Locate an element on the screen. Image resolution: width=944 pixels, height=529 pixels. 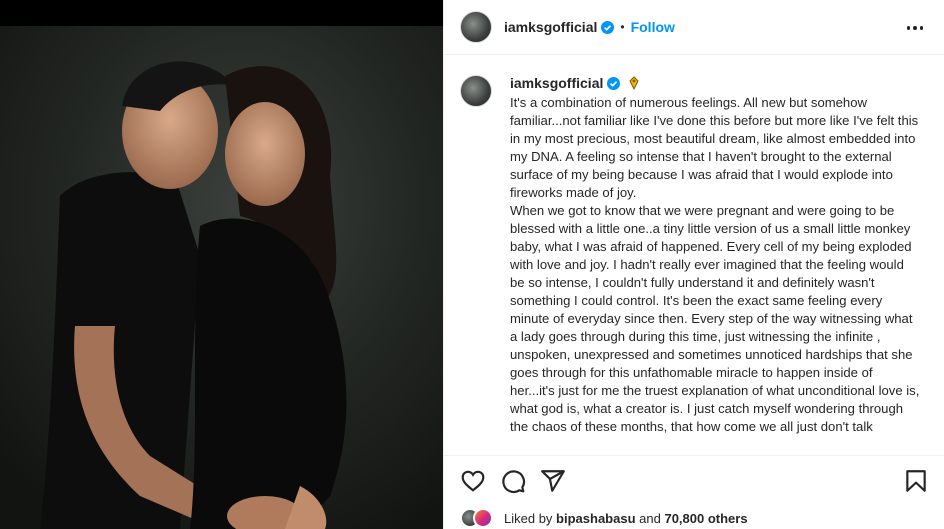
heart-icon is located at coordinates (473, 481).